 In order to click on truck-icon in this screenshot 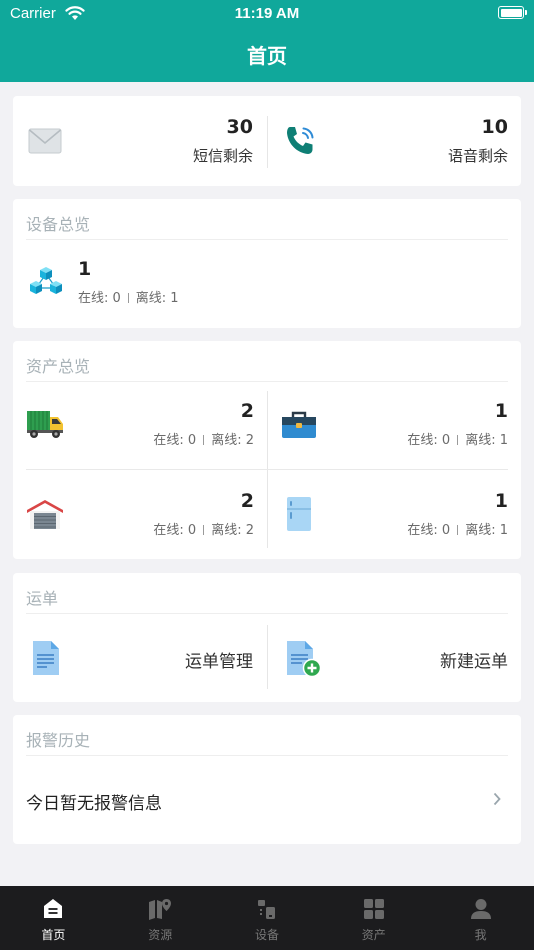, I will do `click(45, 424)`.